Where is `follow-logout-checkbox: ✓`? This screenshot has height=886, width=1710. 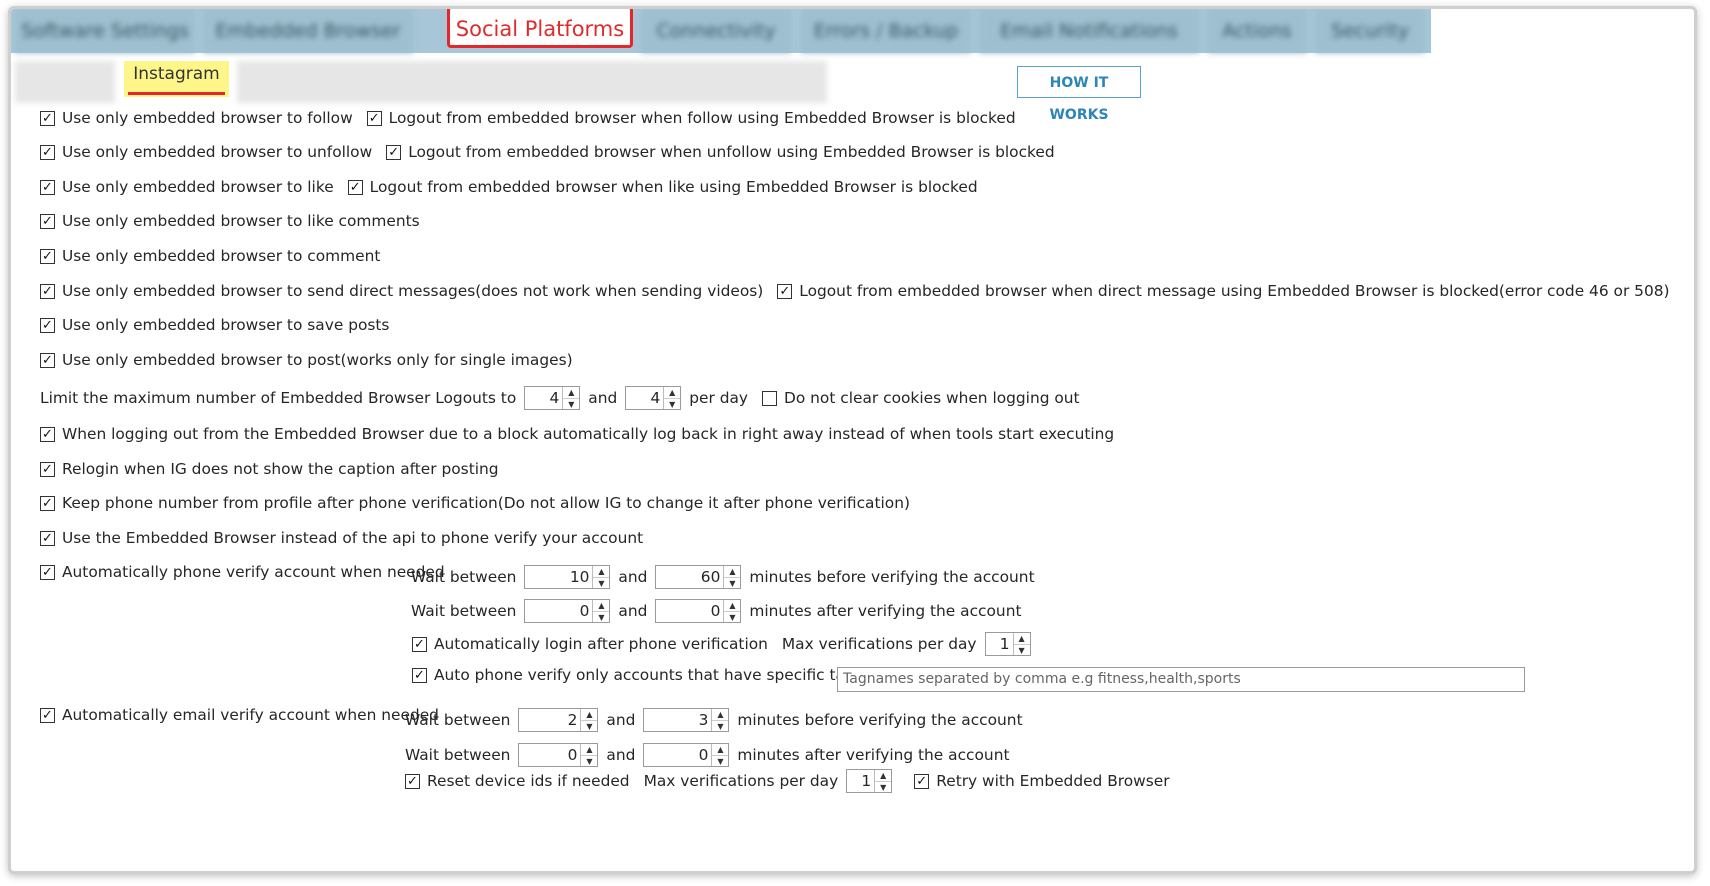 follow-logout-checkbox: ✓ is located at coordinates (374, 118).